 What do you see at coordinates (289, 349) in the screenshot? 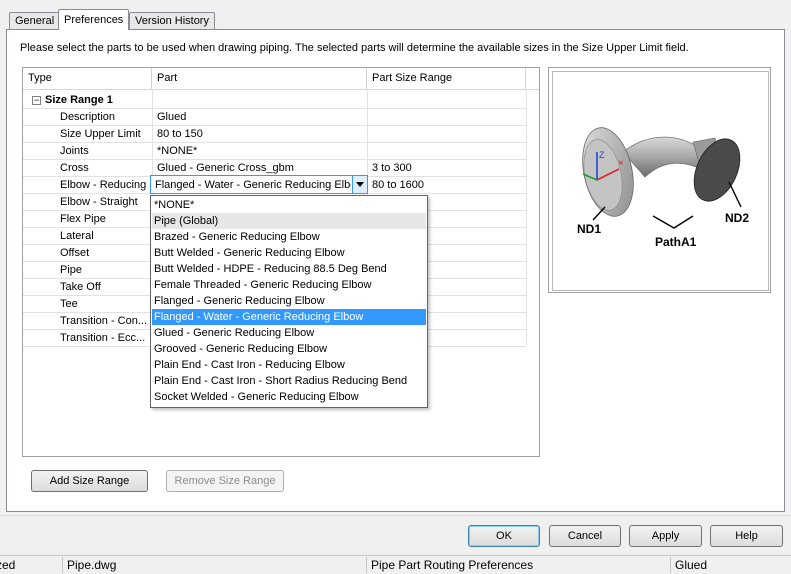
I see `dropdown-option: Grooved - Generic Reducing Elbow` at bounding box center [289, 349].